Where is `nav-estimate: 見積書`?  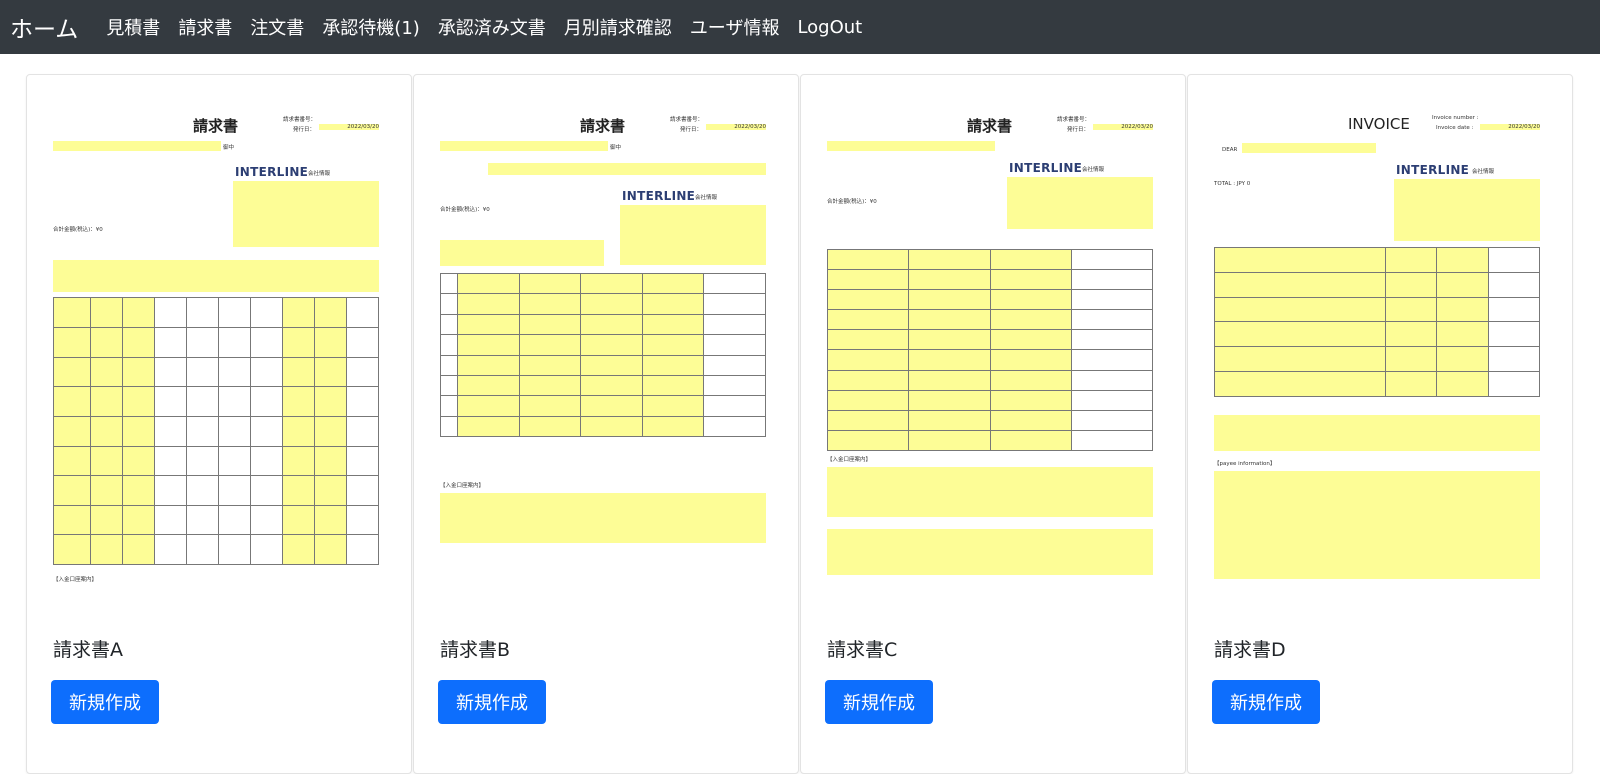
nav-estimate: 見積書 is located at coordinates (133, 27).